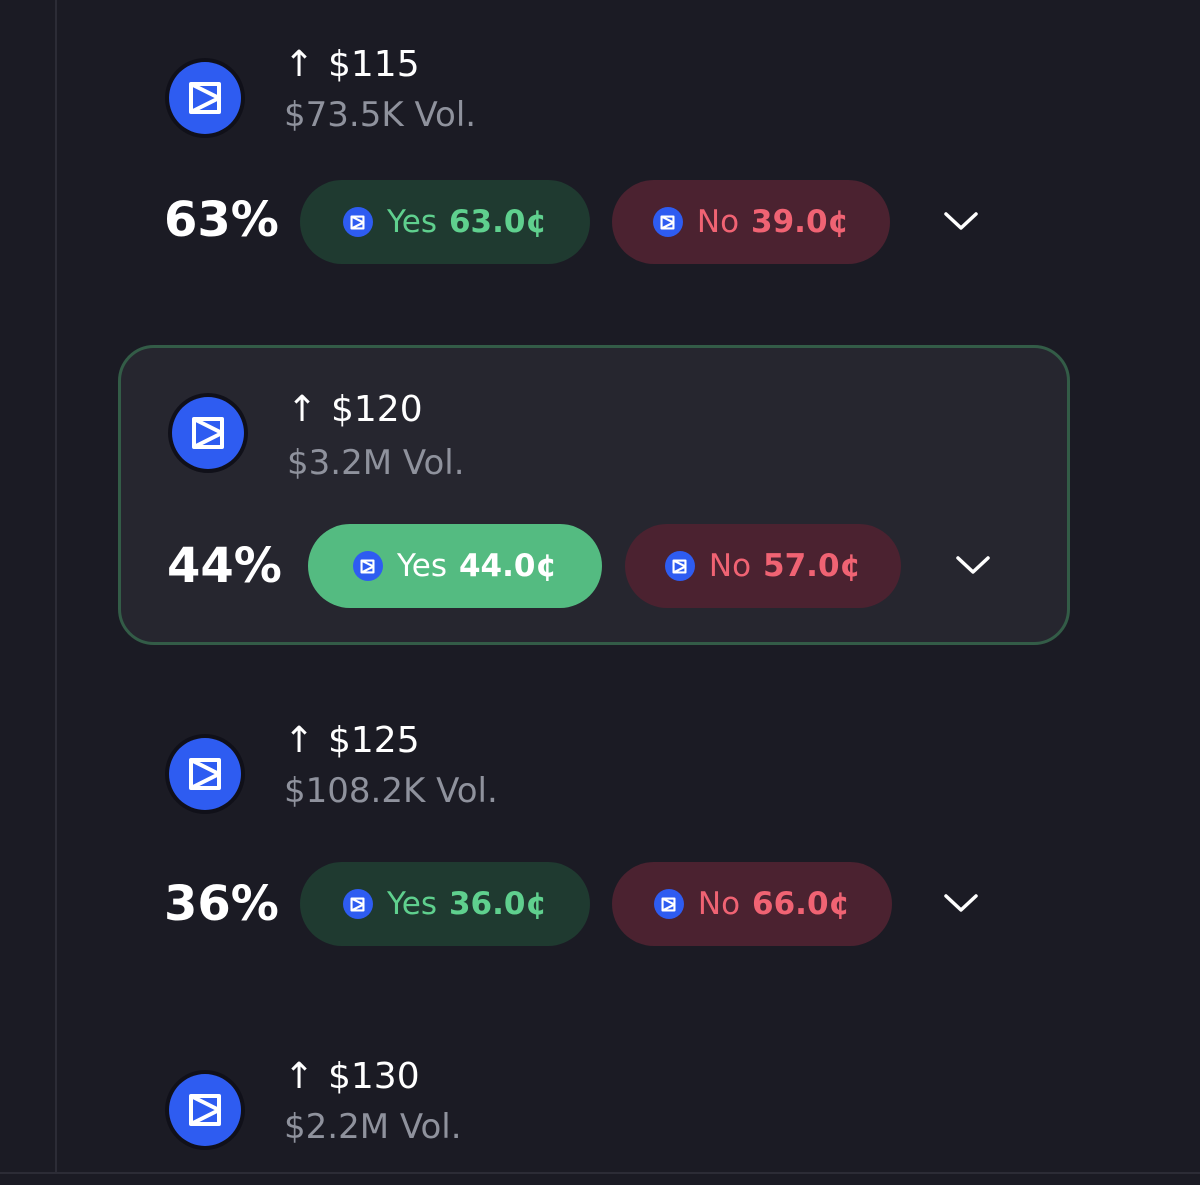 This screenshot has width=1200, height=1185. I want to click on market-title: ↑ $115, so click(352, 65).